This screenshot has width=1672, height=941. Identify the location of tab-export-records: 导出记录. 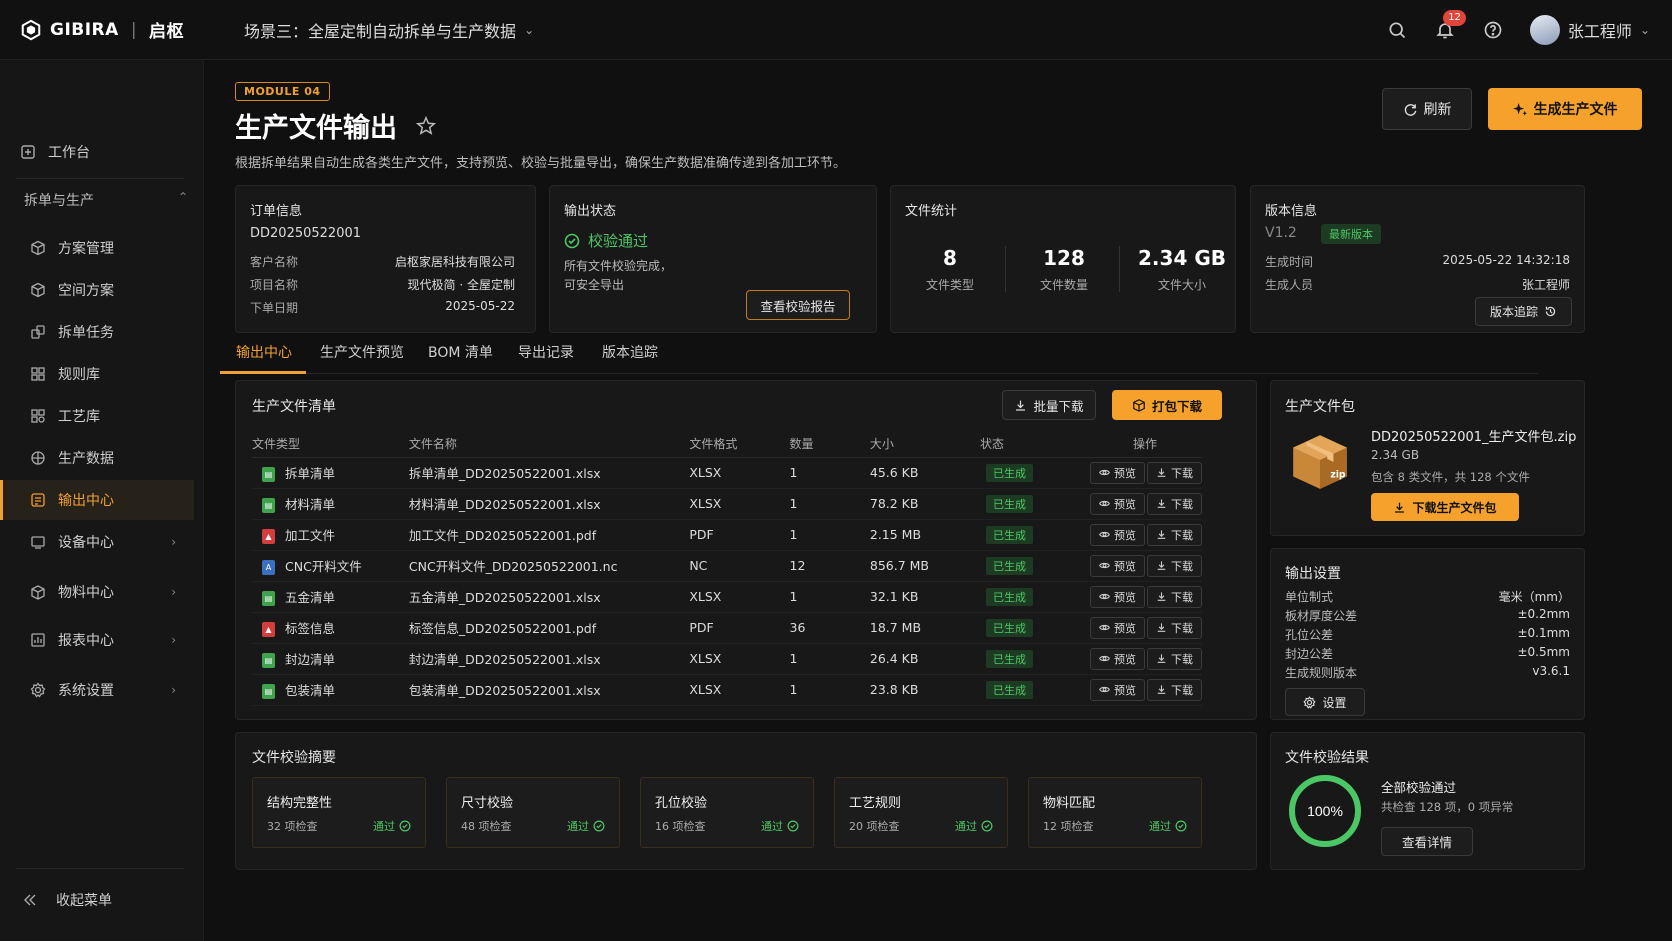
(546, 352).